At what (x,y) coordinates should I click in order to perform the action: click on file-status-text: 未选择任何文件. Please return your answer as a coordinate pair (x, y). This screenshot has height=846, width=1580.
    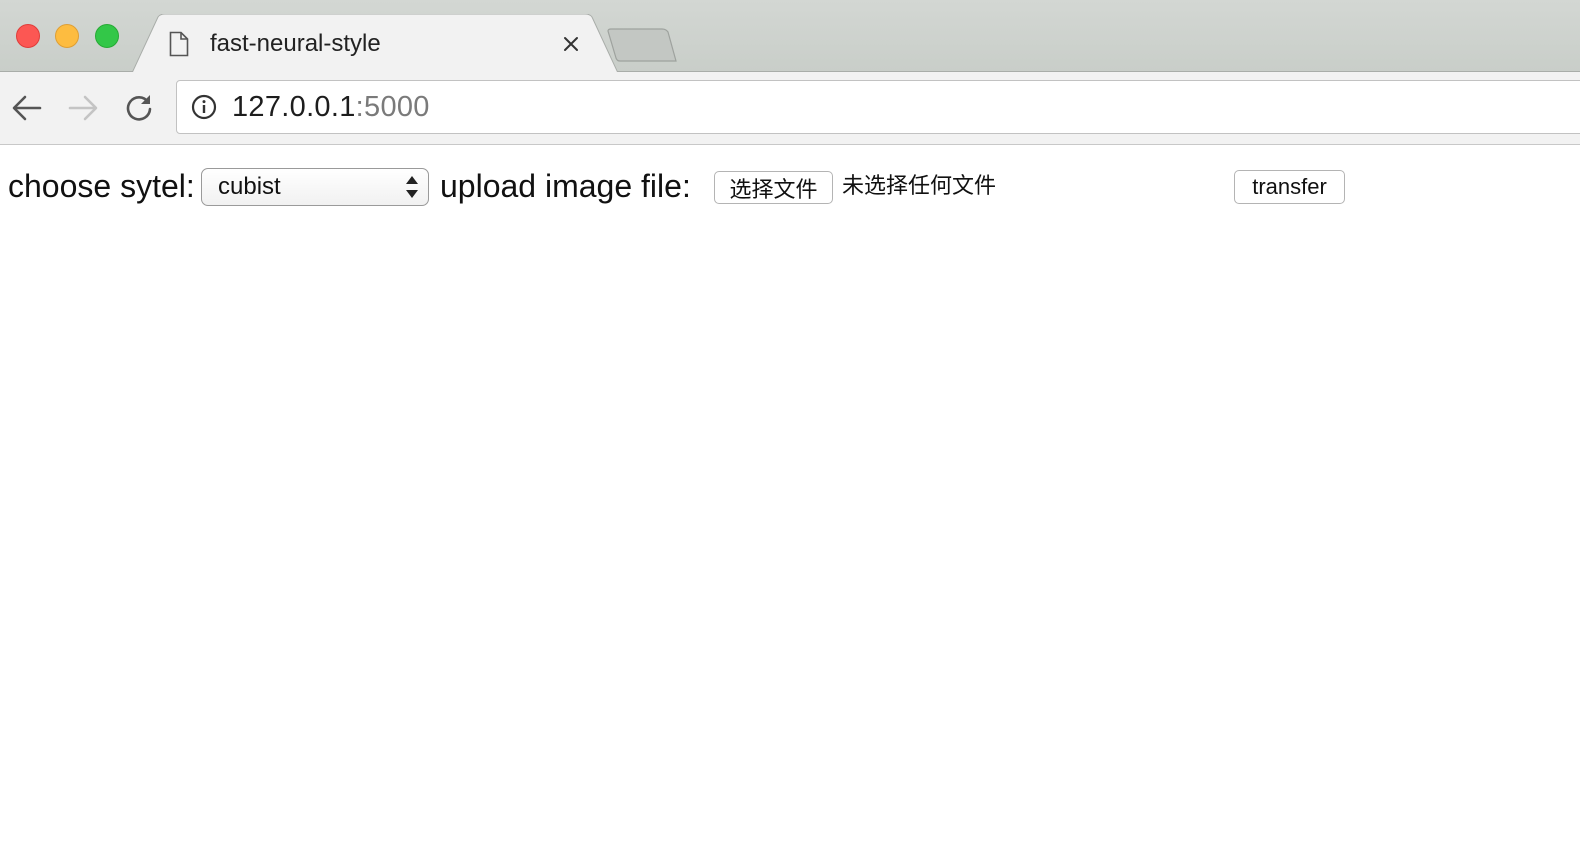
    Looking at the image, I should click on (919, 186).